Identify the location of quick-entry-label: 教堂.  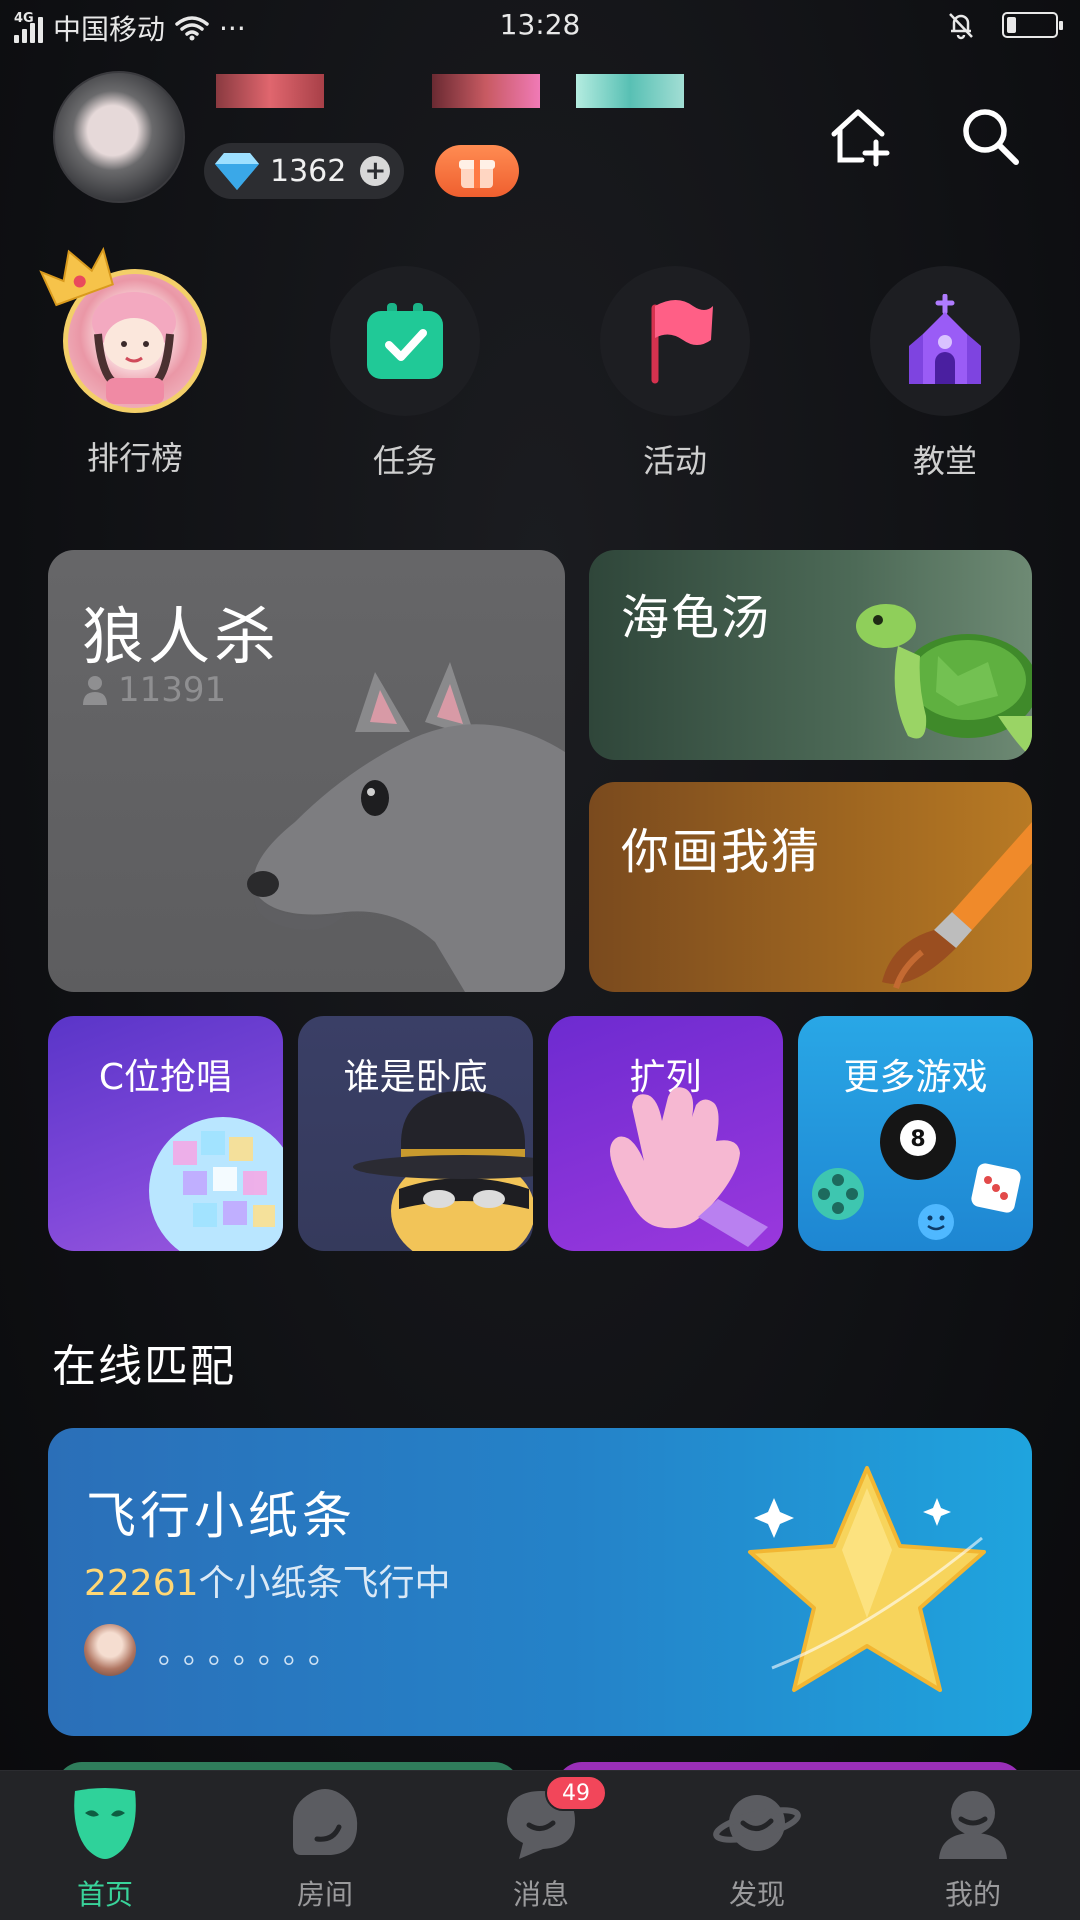
(944, 461).